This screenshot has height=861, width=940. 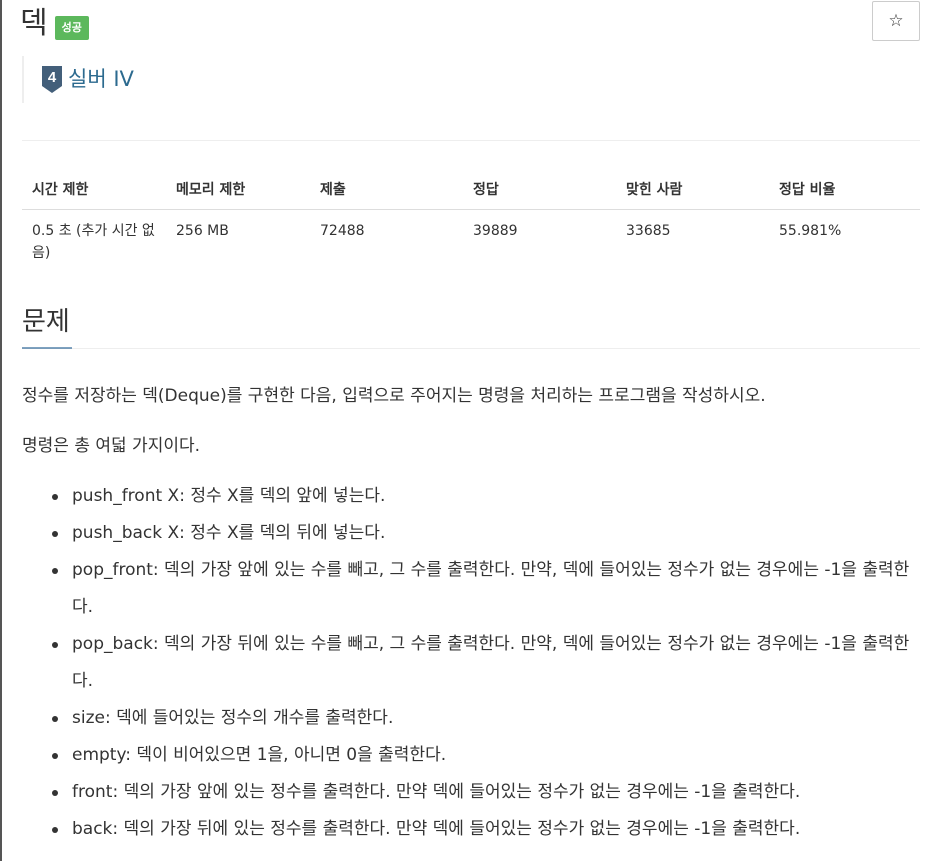 I want to click on tier-badge-icon: 4, so click(x=52, y=79).